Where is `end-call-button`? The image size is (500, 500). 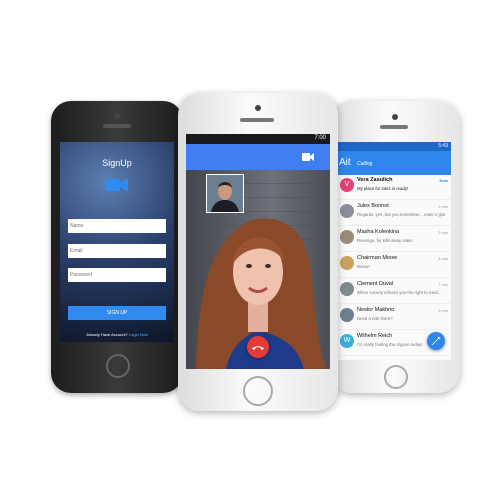
end-call-button is located at coordinates (258, 347).